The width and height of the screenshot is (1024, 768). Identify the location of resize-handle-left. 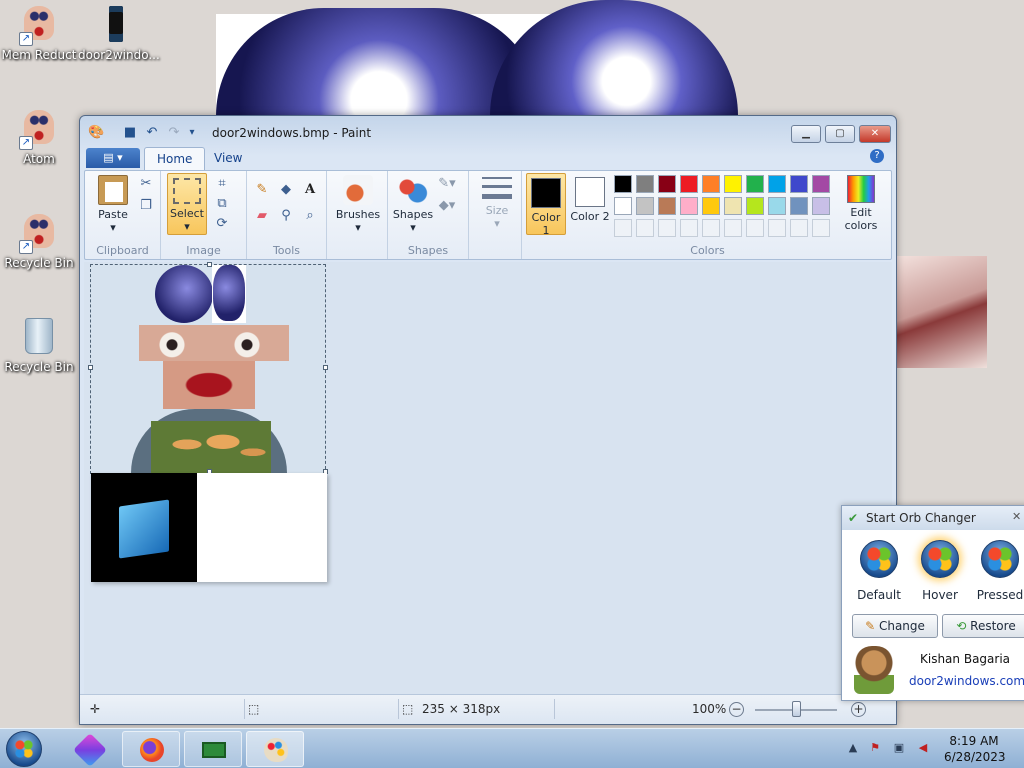
(90, 367).